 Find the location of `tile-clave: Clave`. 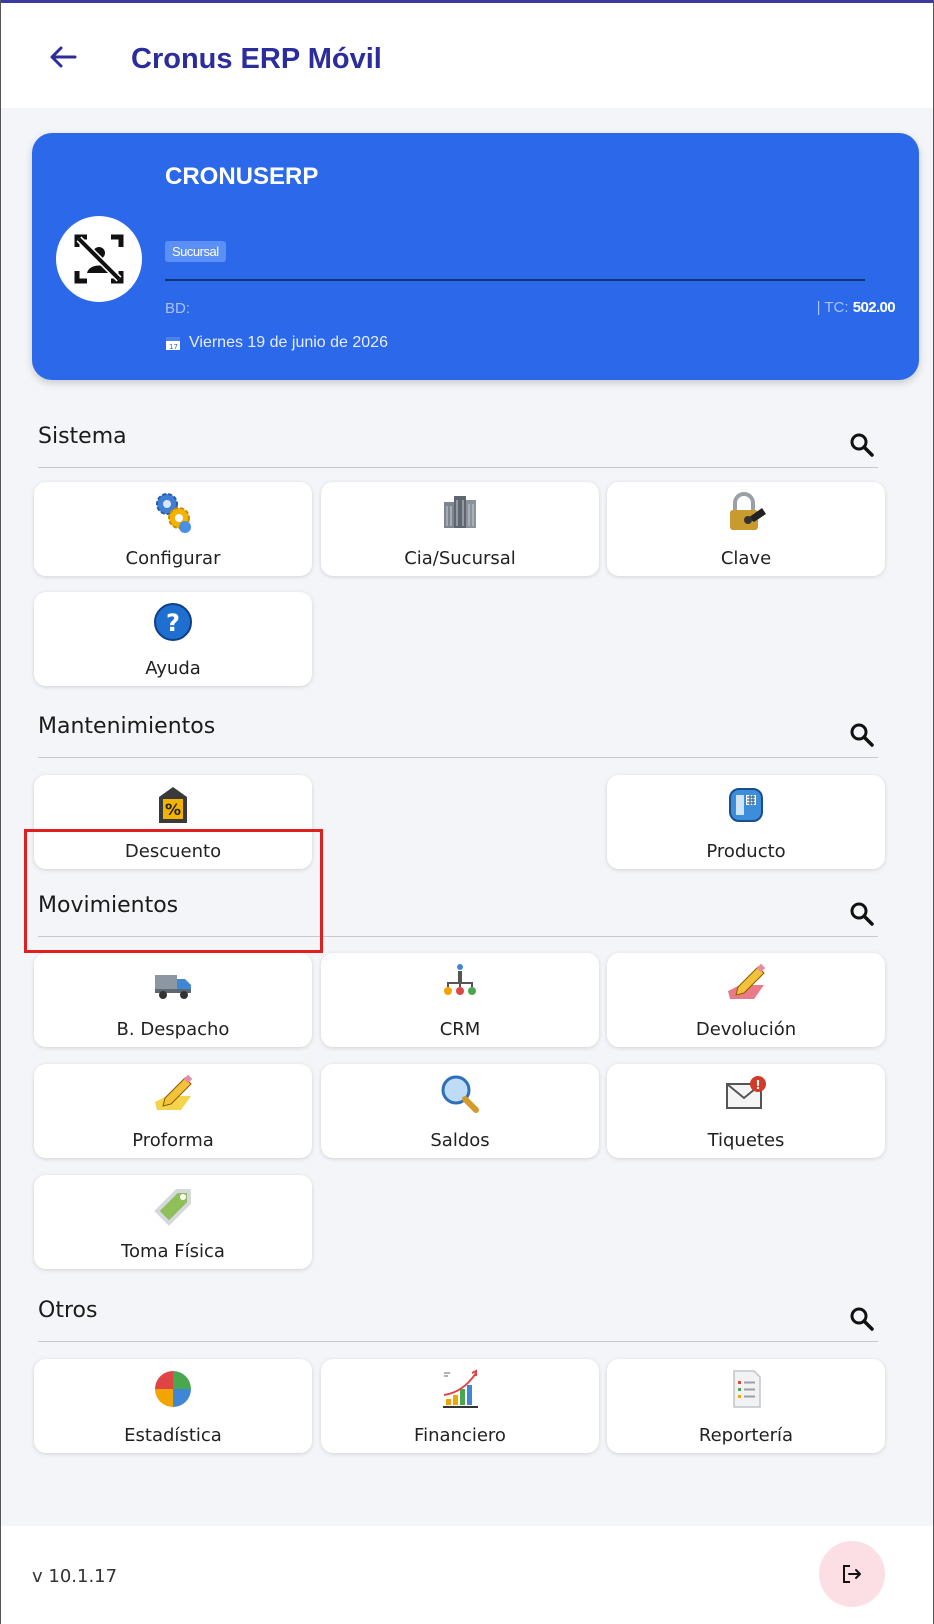

tile-clave: Clave is located at coordinates (746, 529).